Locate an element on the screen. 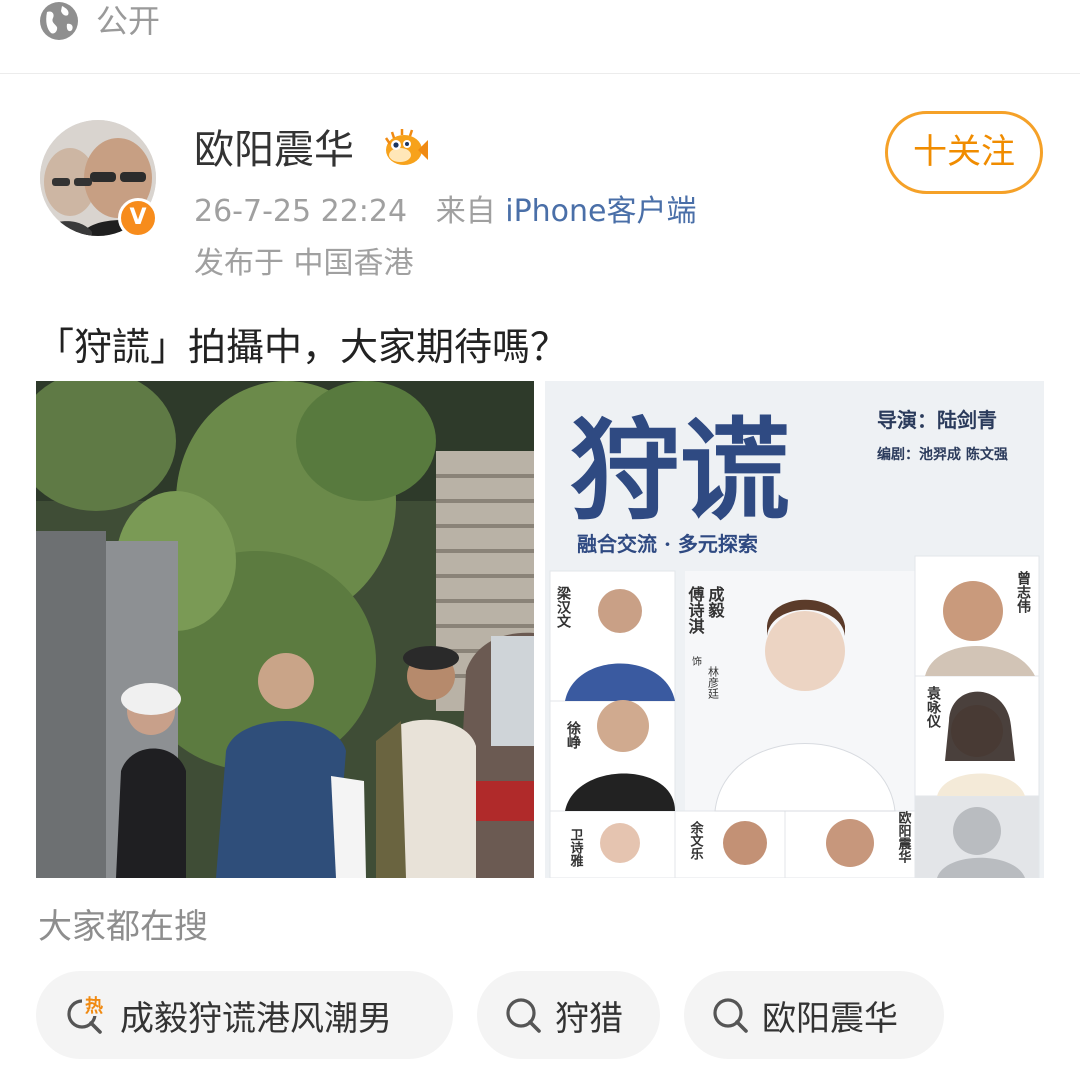 The image size is (1080, 1073). post-meta: 26-7-25 22:24 来自 iPhone客户端 is located at coordinates (445, 212).